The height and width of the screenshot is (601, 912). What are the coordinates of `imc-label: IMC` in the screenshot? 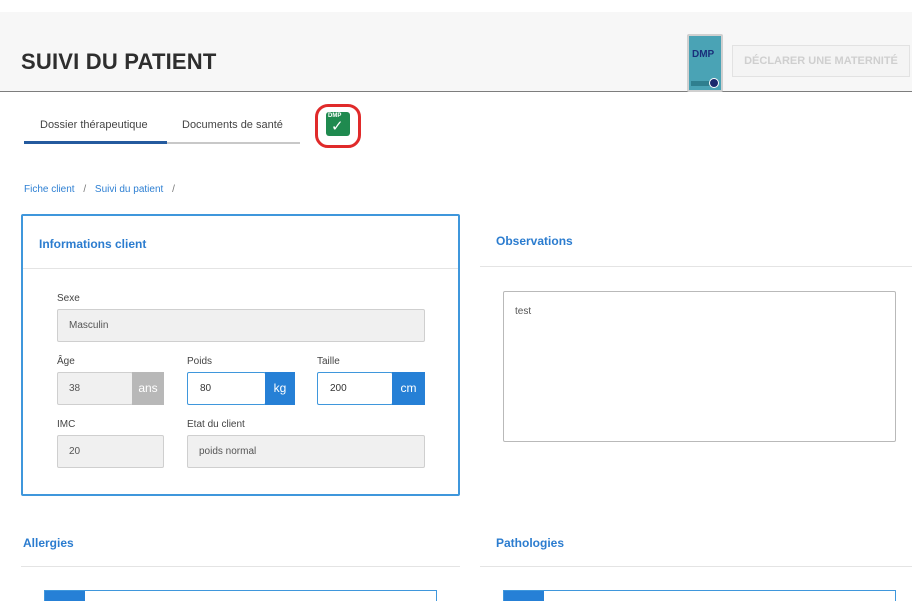 It's located at (66, 424).